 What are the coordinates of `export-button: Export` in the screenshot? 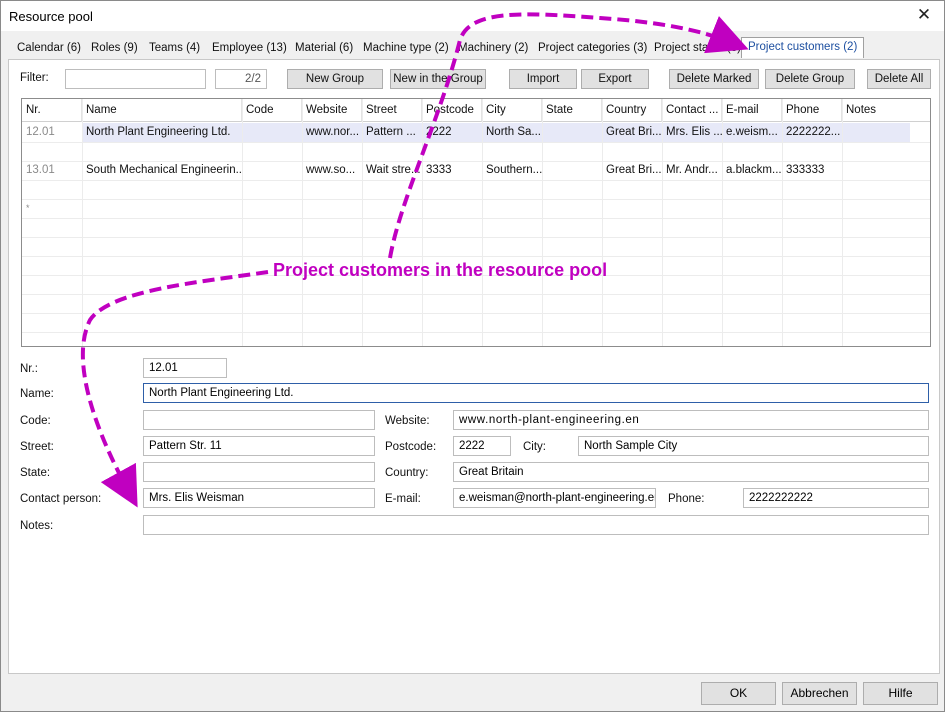 It's located at (615, 79).